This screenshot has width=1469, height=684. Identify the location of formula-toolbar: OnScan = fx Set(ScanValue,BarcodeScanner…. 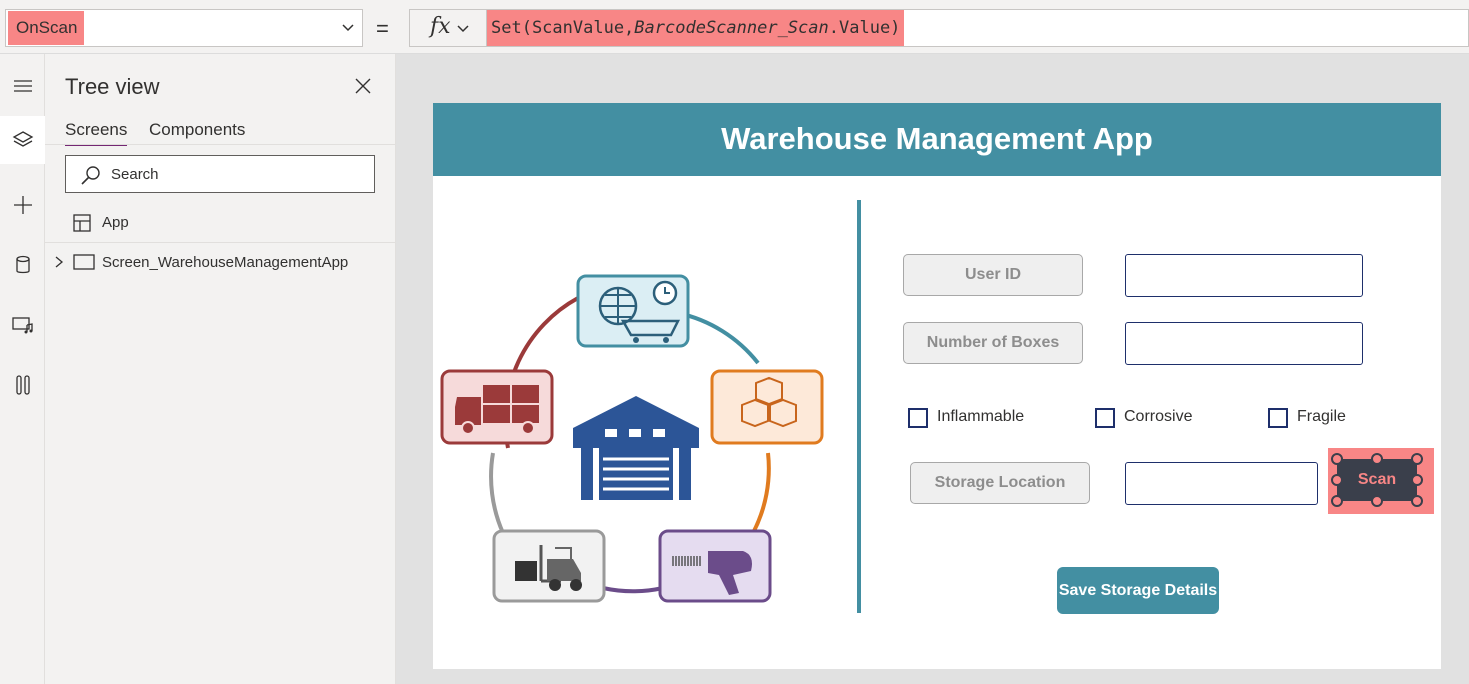
(734, 27).